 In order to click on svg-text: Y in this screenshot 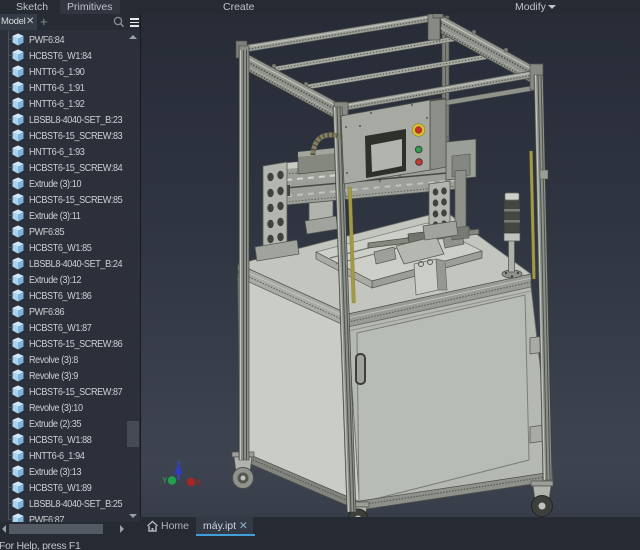, I will do `click(165, 480)`.